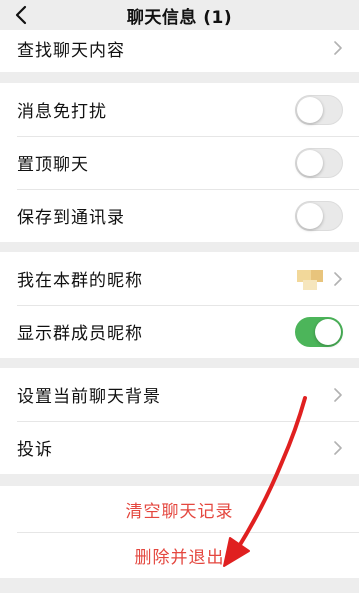  I want to click on pin-chat-row: 置顶聊天, so click(179, 162).